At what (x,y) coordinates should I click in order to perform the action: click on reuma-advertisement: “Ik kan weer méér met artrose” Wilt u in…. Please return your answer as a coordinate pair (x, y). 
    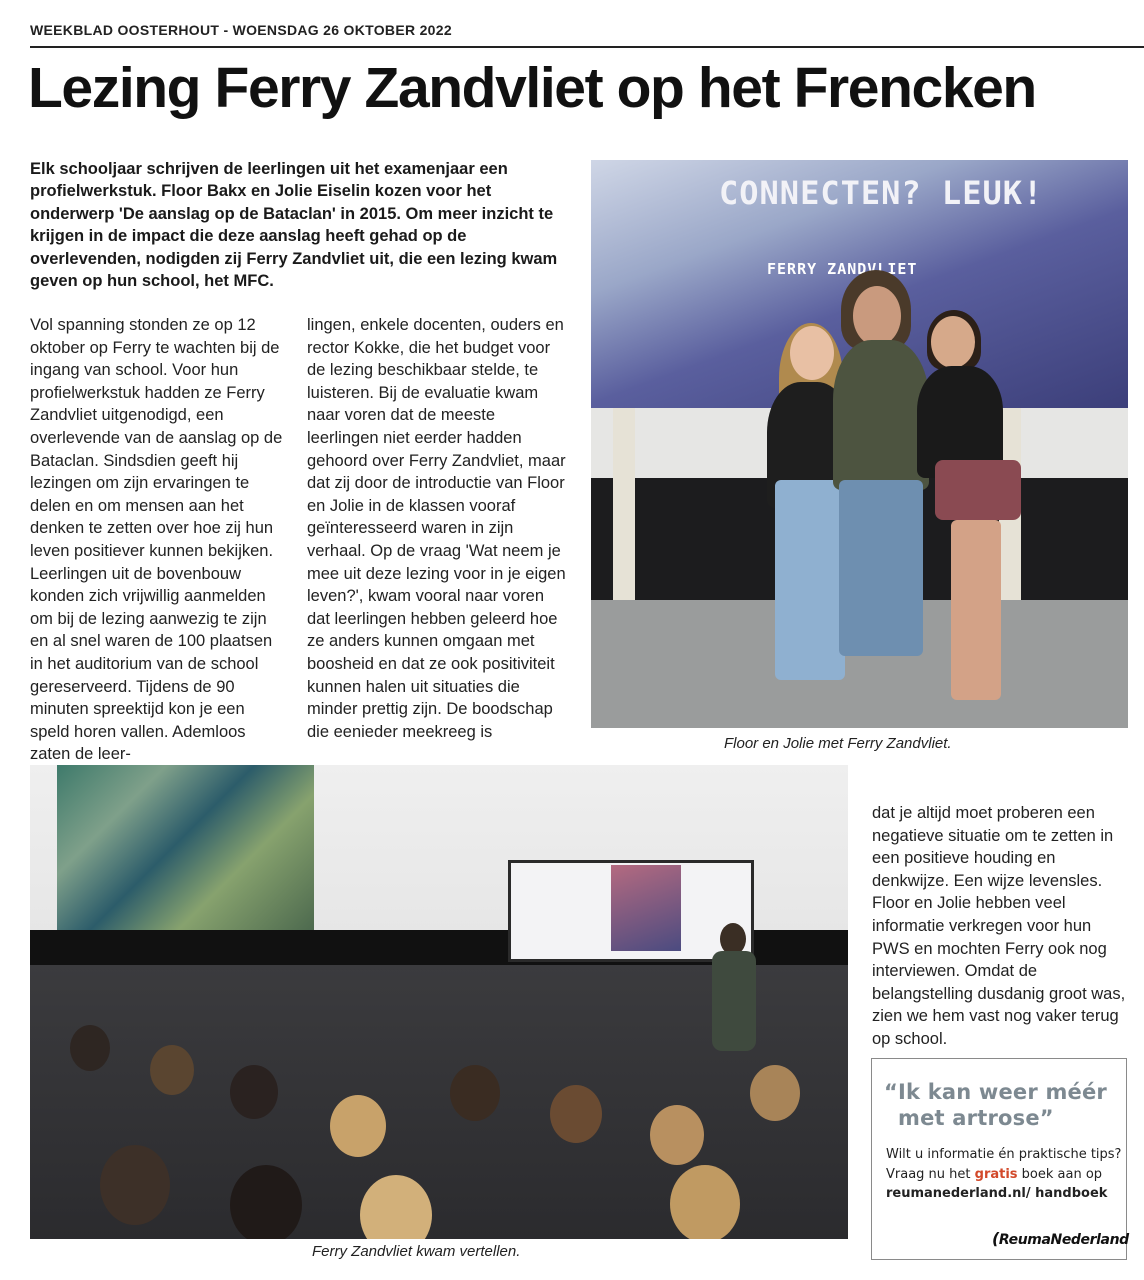
    Looking at the image, I should click on (1000, 1159).